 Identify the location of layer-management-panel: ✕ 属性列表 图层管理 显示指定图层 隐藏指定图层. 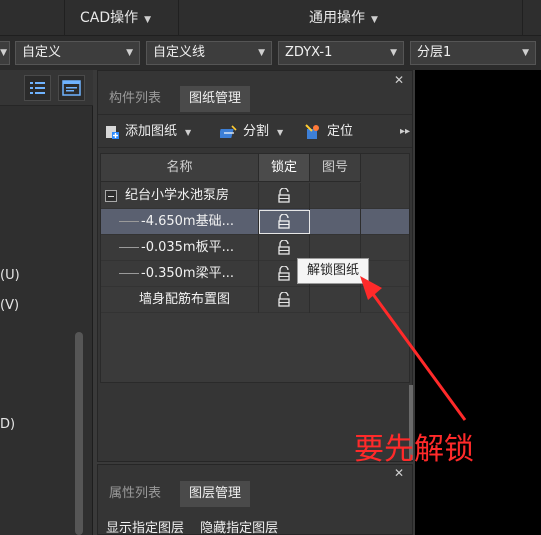
(255, 499).